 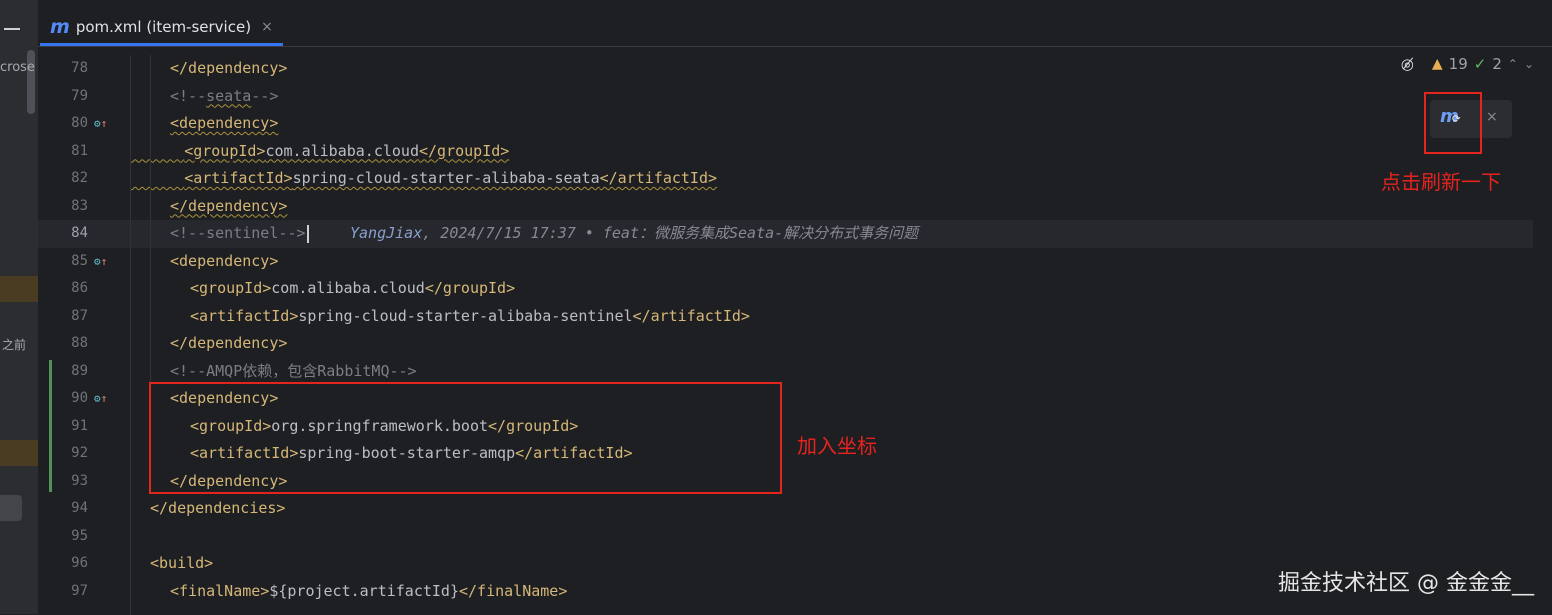 What do you see at coordinates (785, 372) in the screenshot?
I see `code-line: 89 <!--AMQP依赖，包含RabbitMQ-->` at bounding box center [785, 372].